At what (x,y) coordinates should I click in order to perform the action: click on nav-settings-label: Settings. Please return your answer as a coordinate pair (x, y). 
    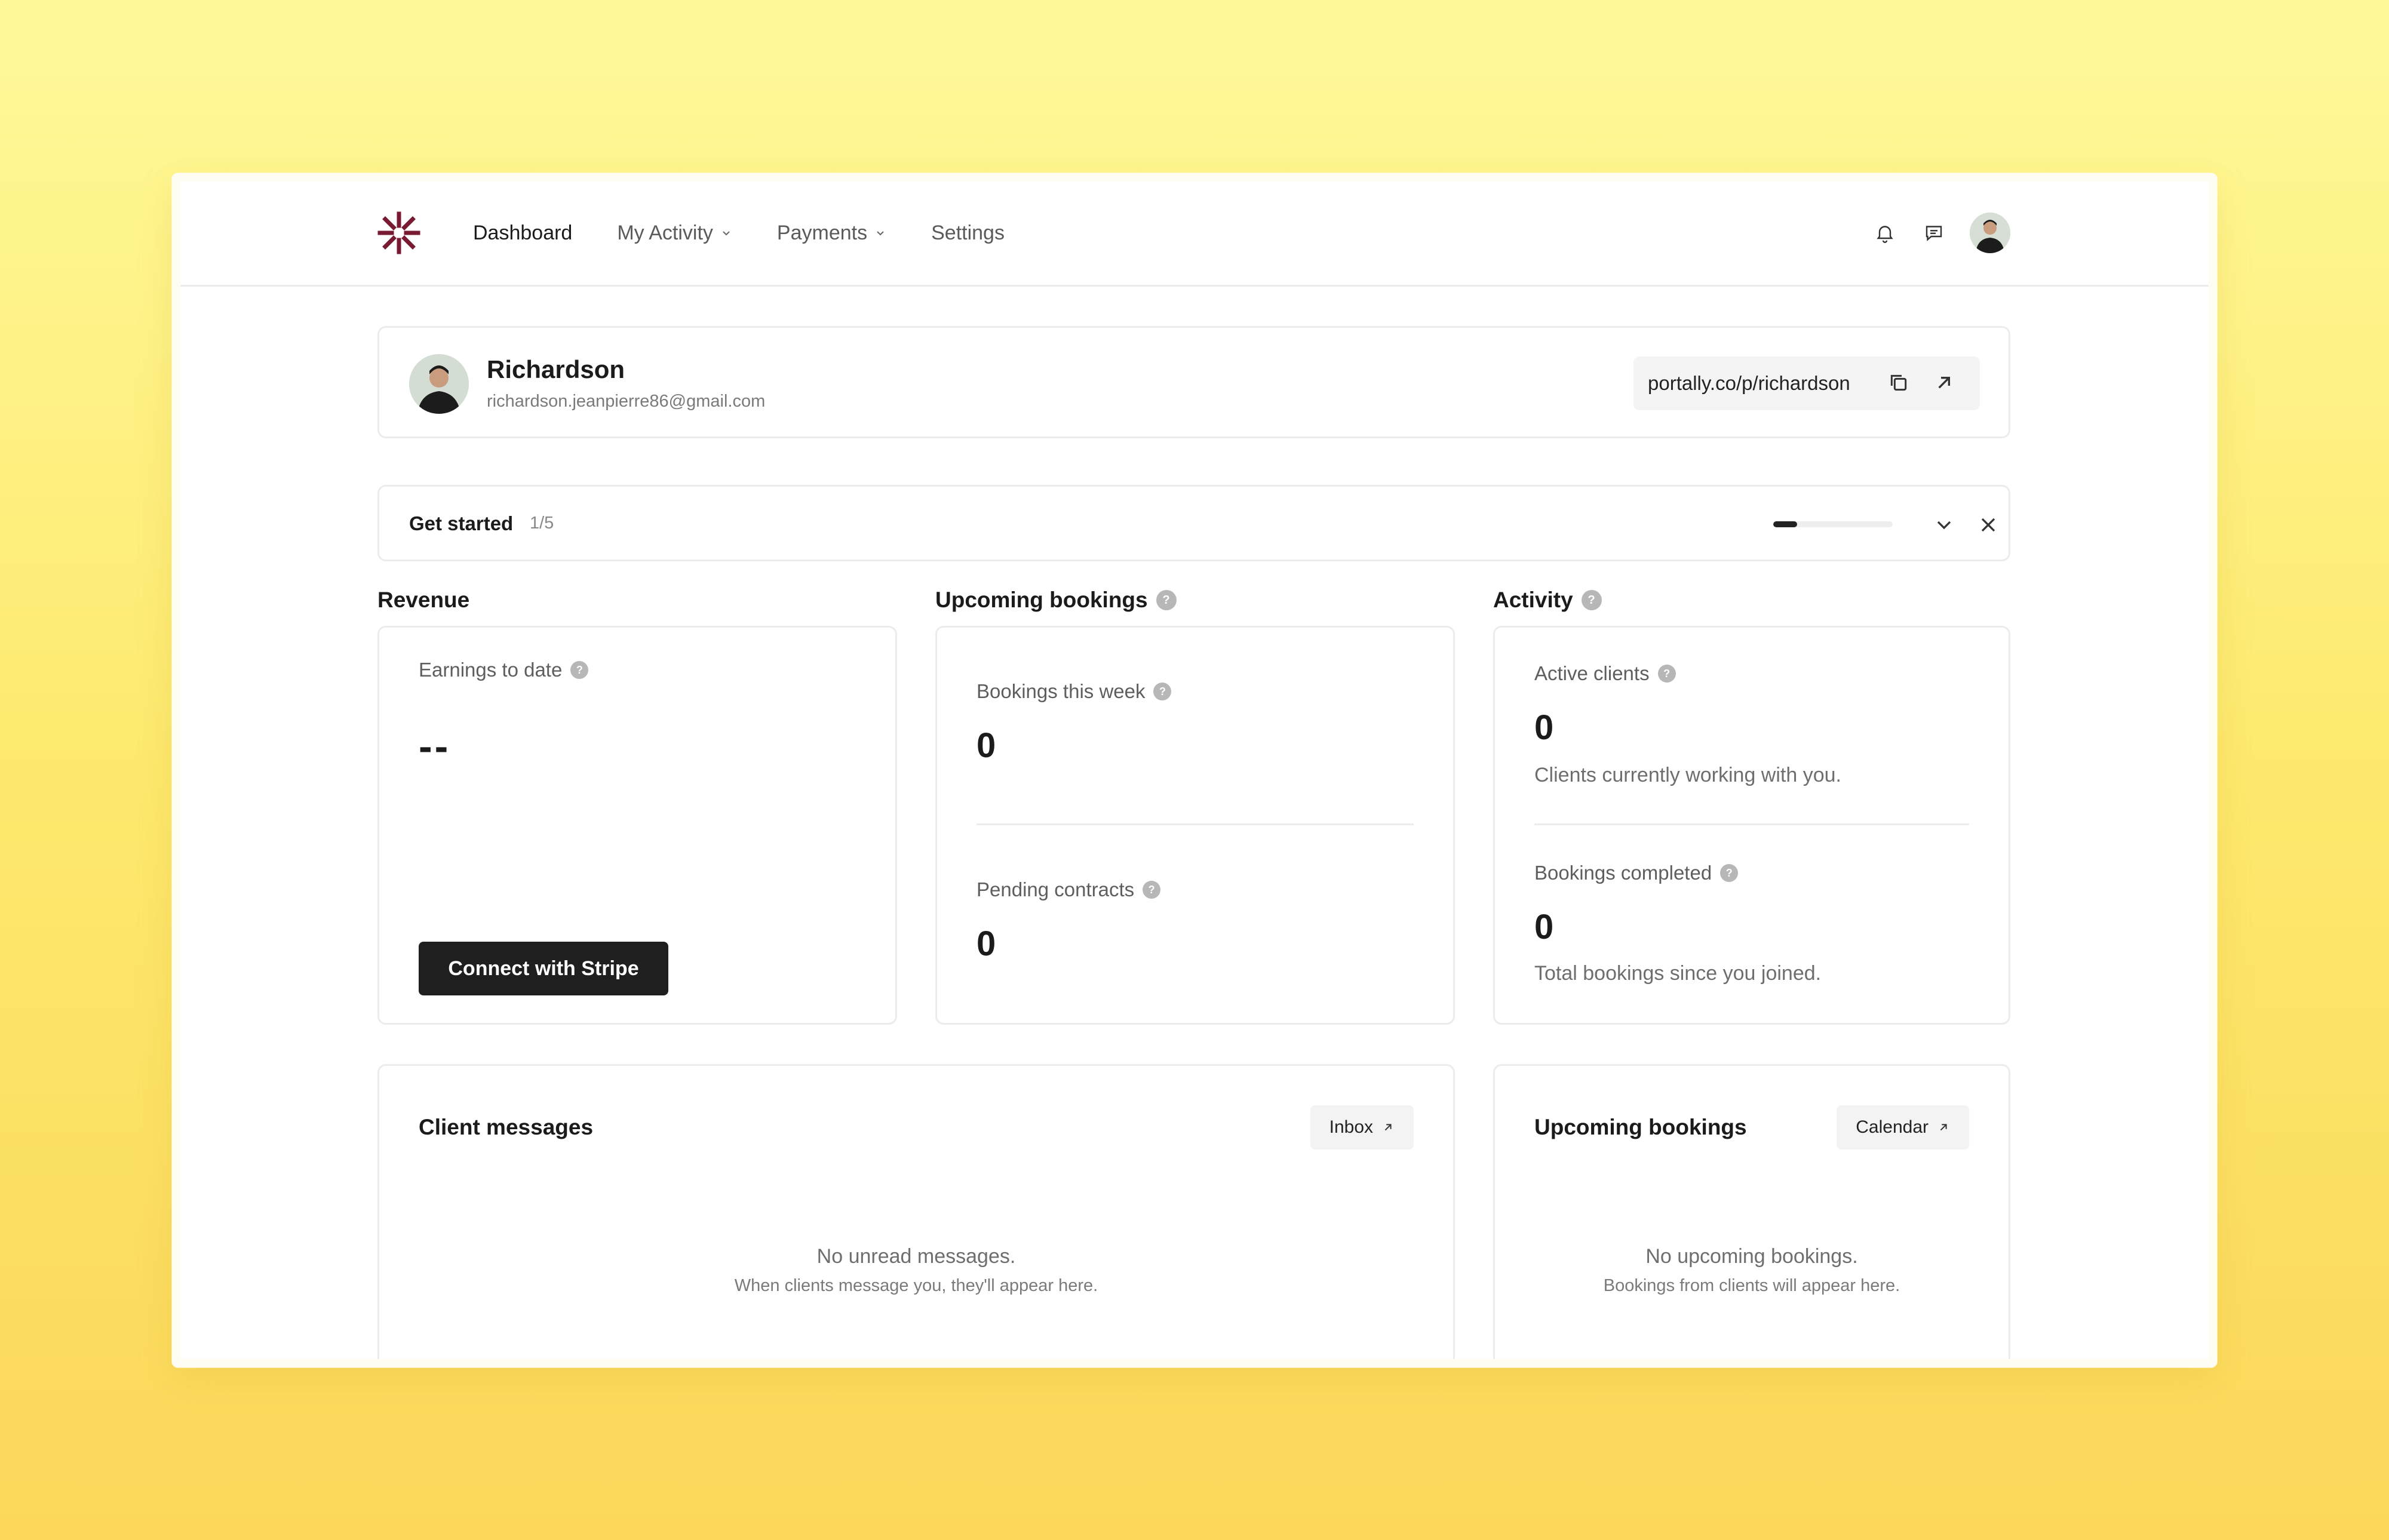
    Looking at the image, I should click on (968, 233).